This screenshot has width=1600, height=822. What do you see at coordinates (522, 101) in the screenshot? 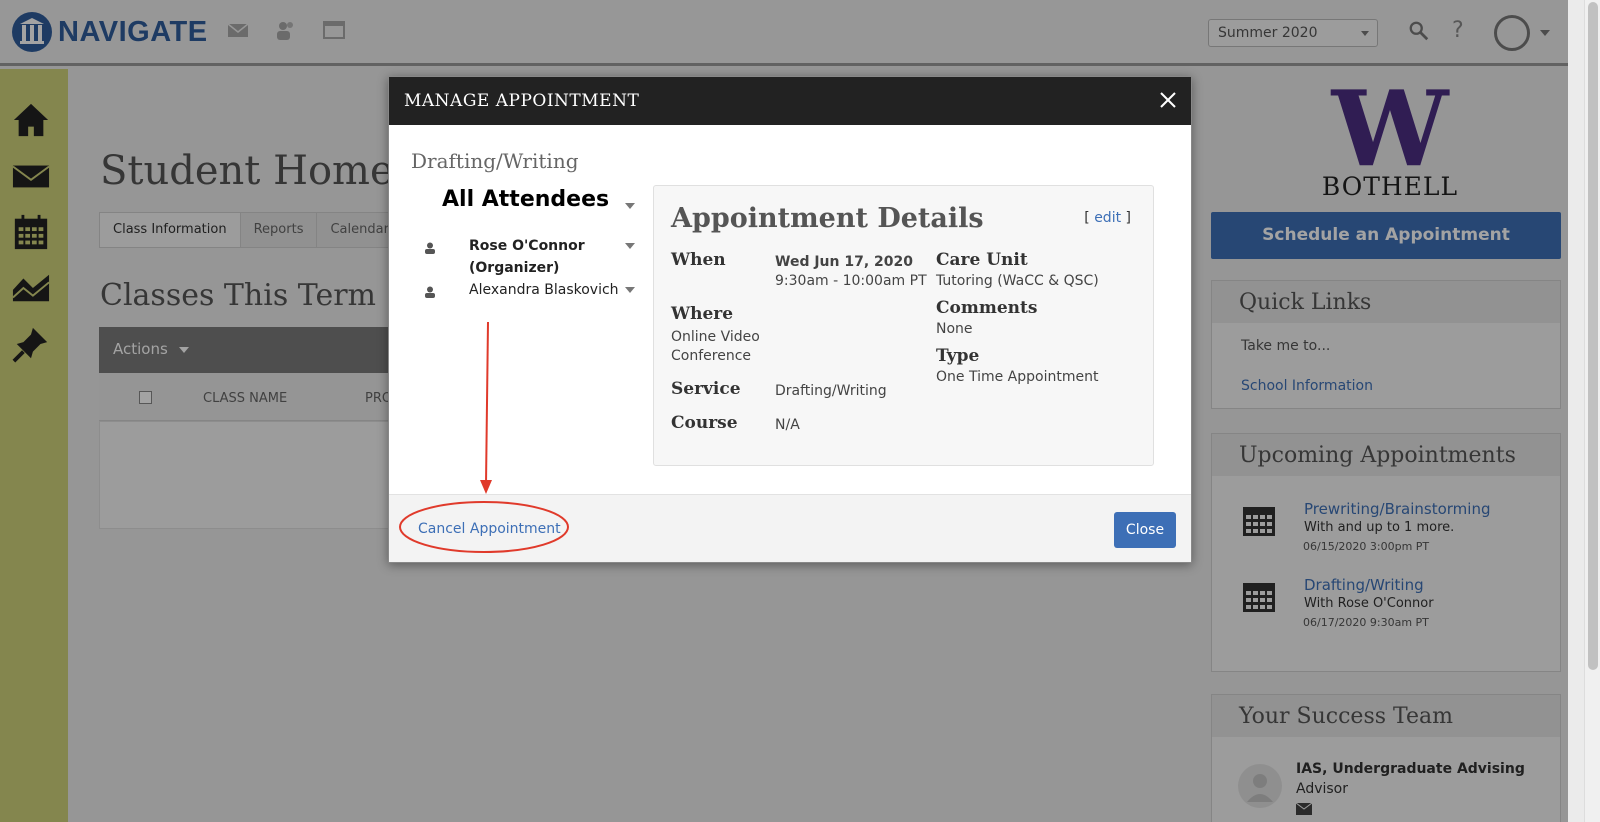
I see `modal-title: MANAGE APPOINTMENT` at bounding box center [522, 101].